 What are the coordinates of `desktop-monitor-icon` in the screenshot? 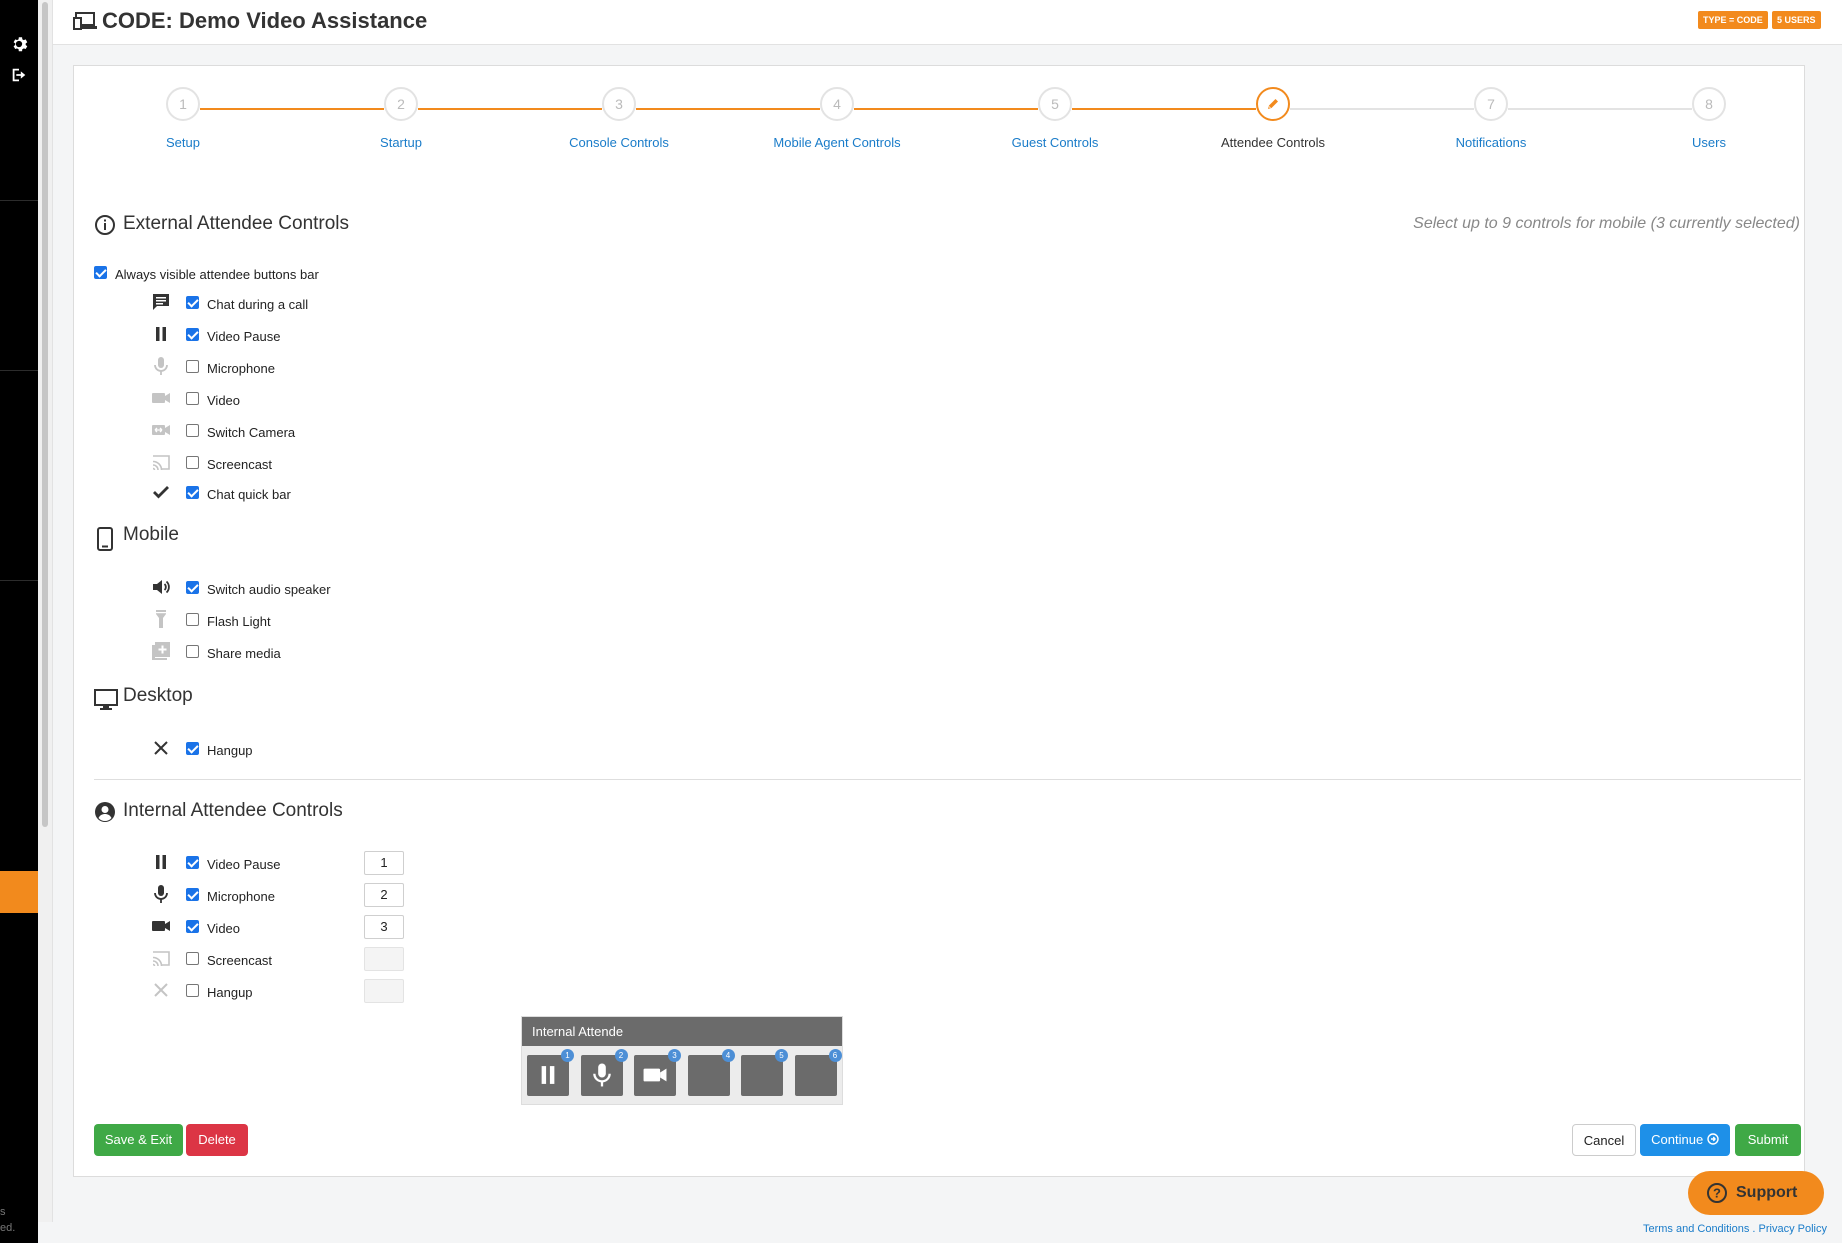 It's located at (106, 699).